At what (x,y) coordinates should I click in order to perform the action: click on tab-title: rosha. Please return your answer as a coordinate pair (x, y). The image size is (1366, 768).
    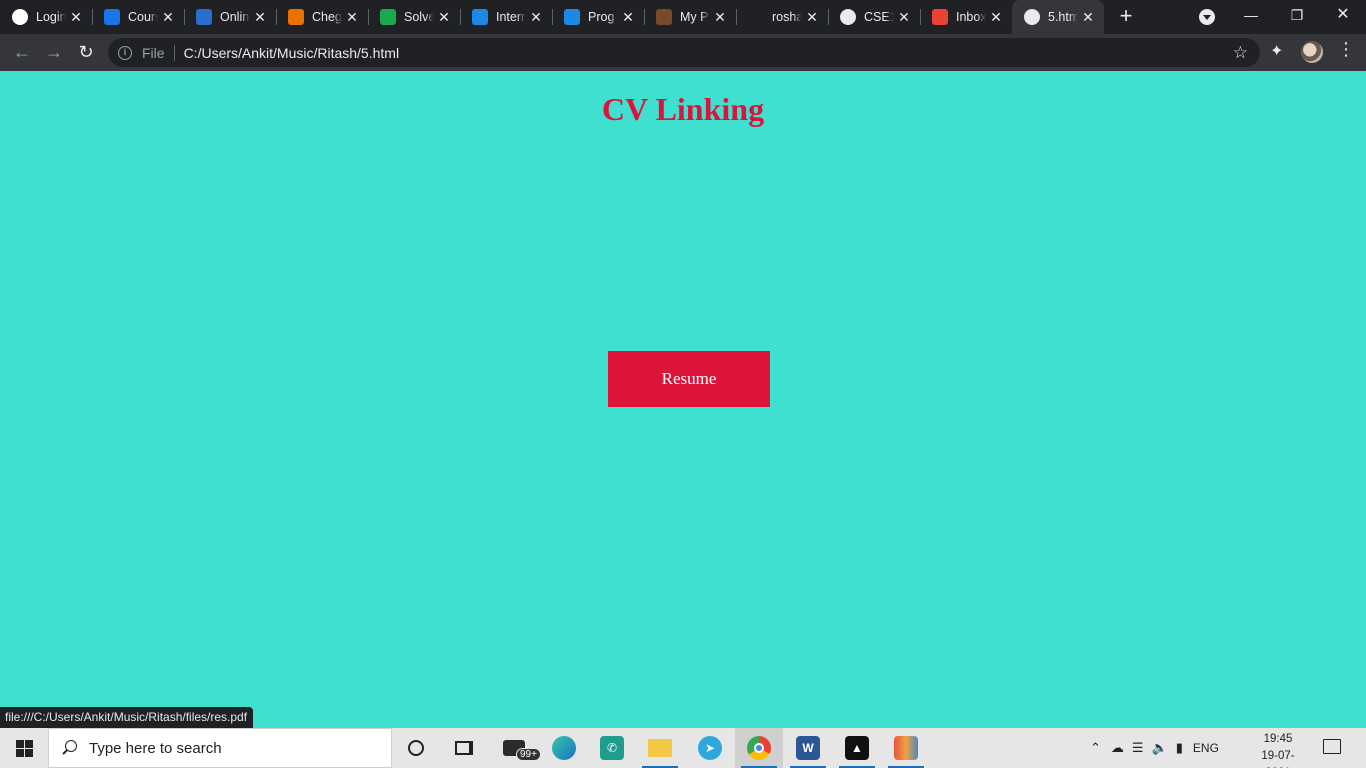
    Looking at the image, I should click on (787, 17).